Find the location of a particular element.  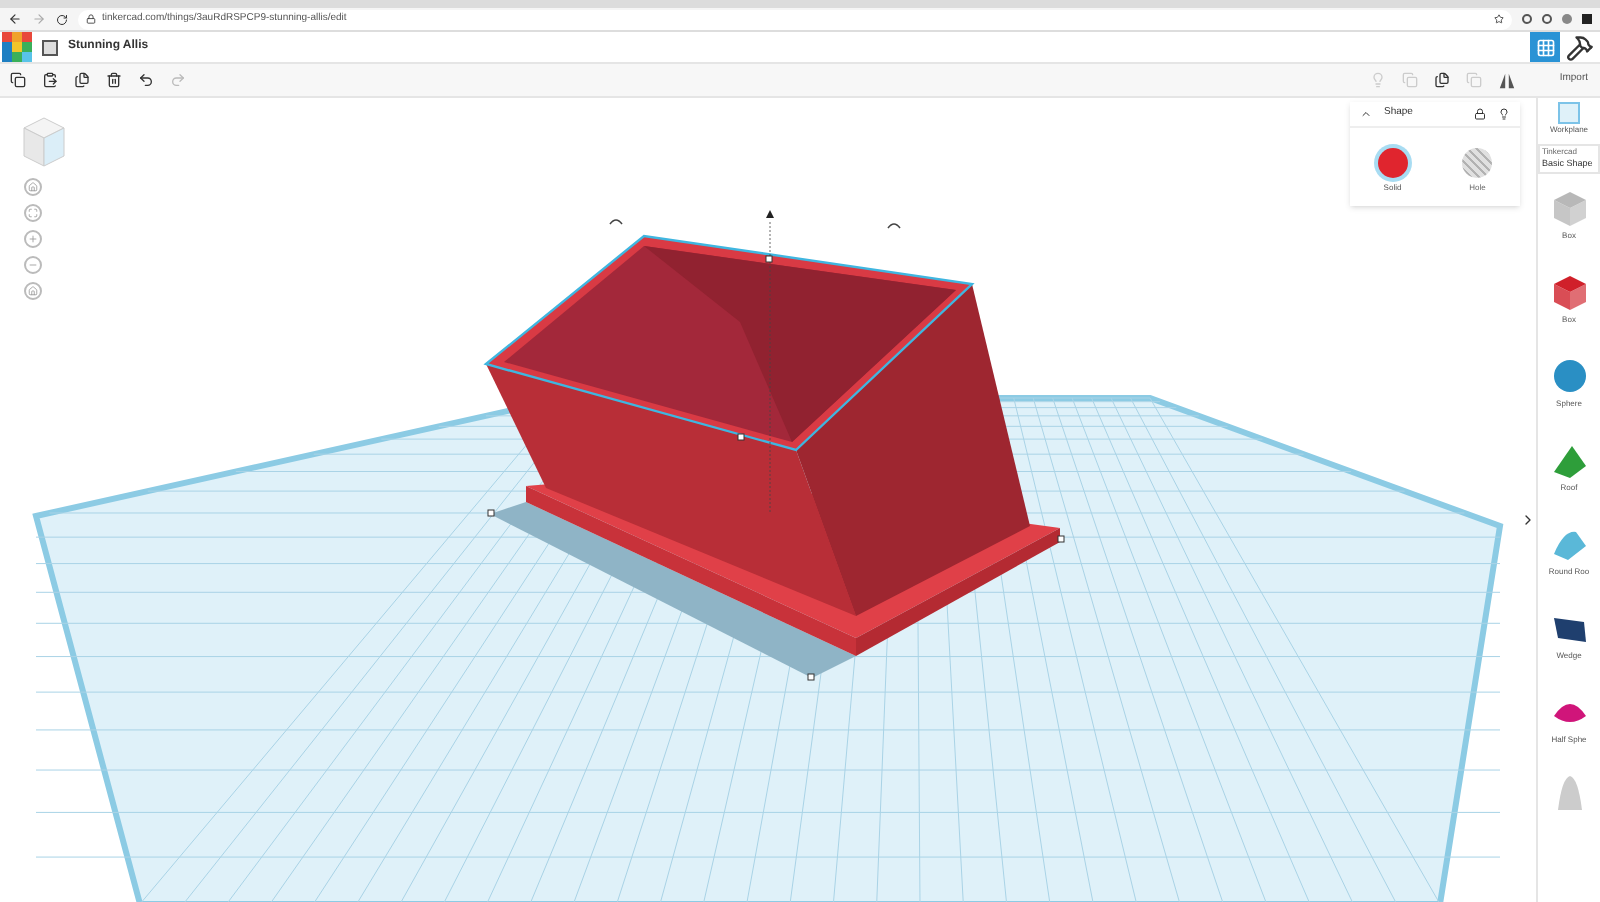

back-icon is located at coordinates (15, 19).